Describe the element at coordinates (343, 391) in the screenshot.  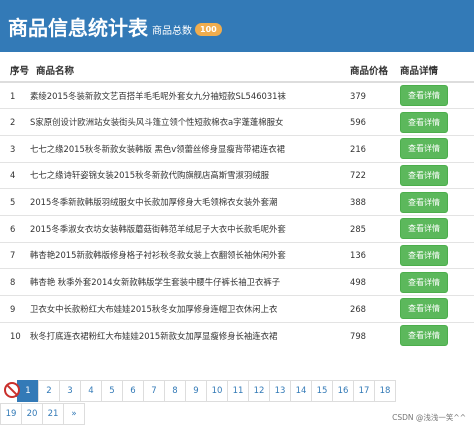
I see `page-link: 16` at that location.